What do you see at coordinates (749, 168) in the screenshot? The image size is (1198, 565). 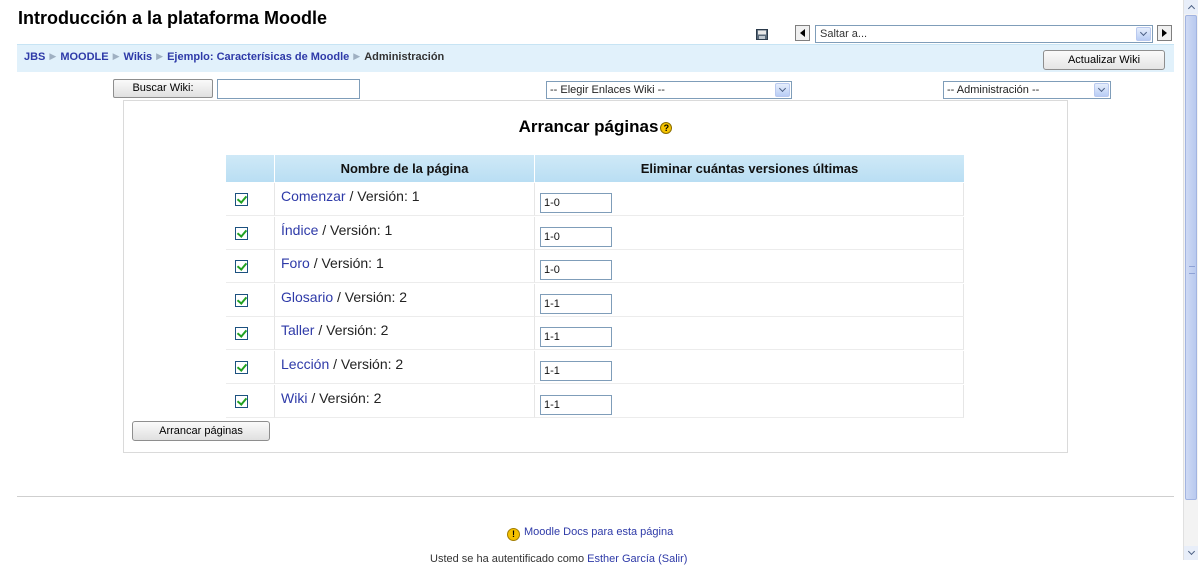 I see `column-header-delete-versions: Eliminar cuántas versiones últimas` at bounding box center [749, 168].